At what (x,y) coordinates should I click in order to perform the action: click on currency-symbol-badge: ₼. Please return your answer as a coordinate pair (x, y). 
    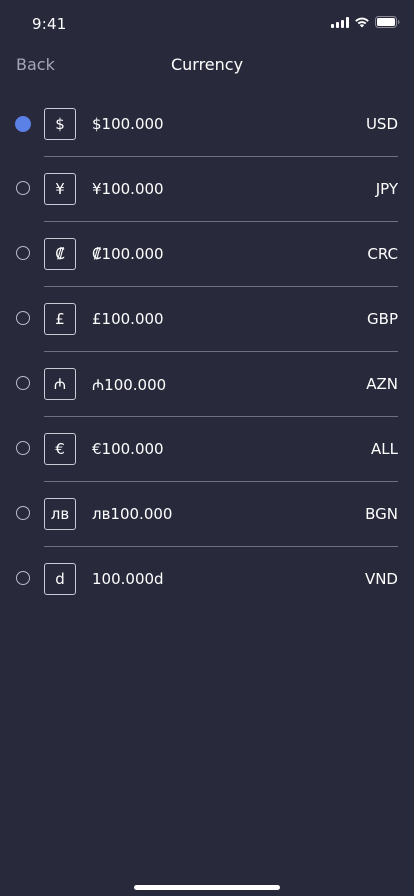
    Looking at the image, I should click on (60, 384).